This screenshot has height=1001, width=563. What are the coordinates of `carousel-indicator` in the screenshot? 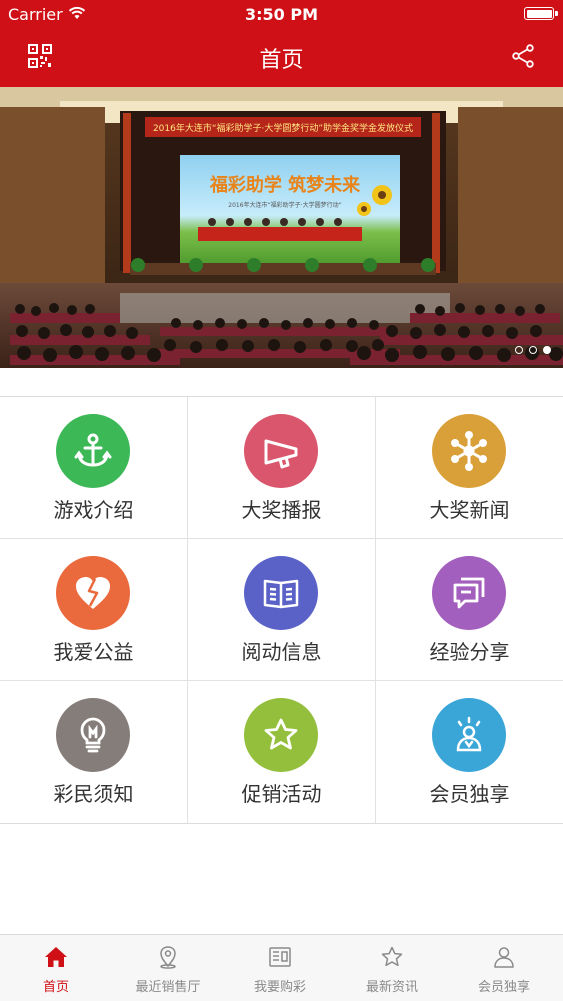 It's located at (533, 350).